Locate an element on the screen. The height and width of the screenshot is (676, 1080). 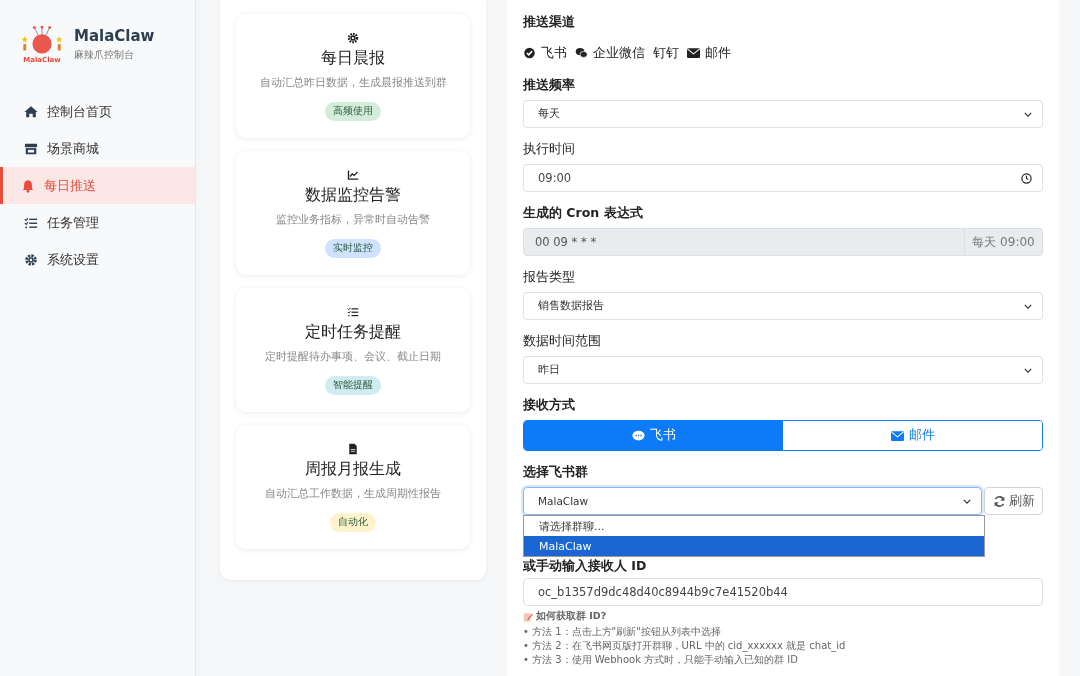
field-label: 推送渠道 is located at coordinates (549, 22).